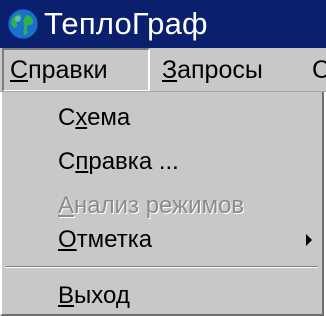  I want to click on menu-item-analysis-post: нализ режимов, so click(159, 205).